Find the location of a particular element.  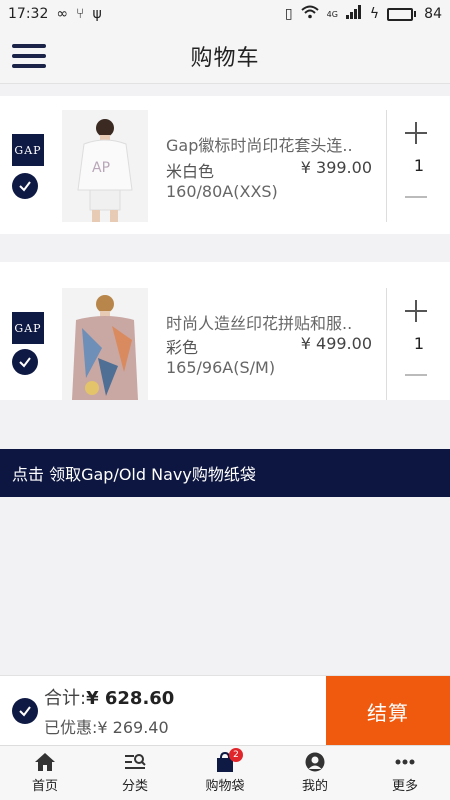

user-icon is located at coordinates (315, 762).